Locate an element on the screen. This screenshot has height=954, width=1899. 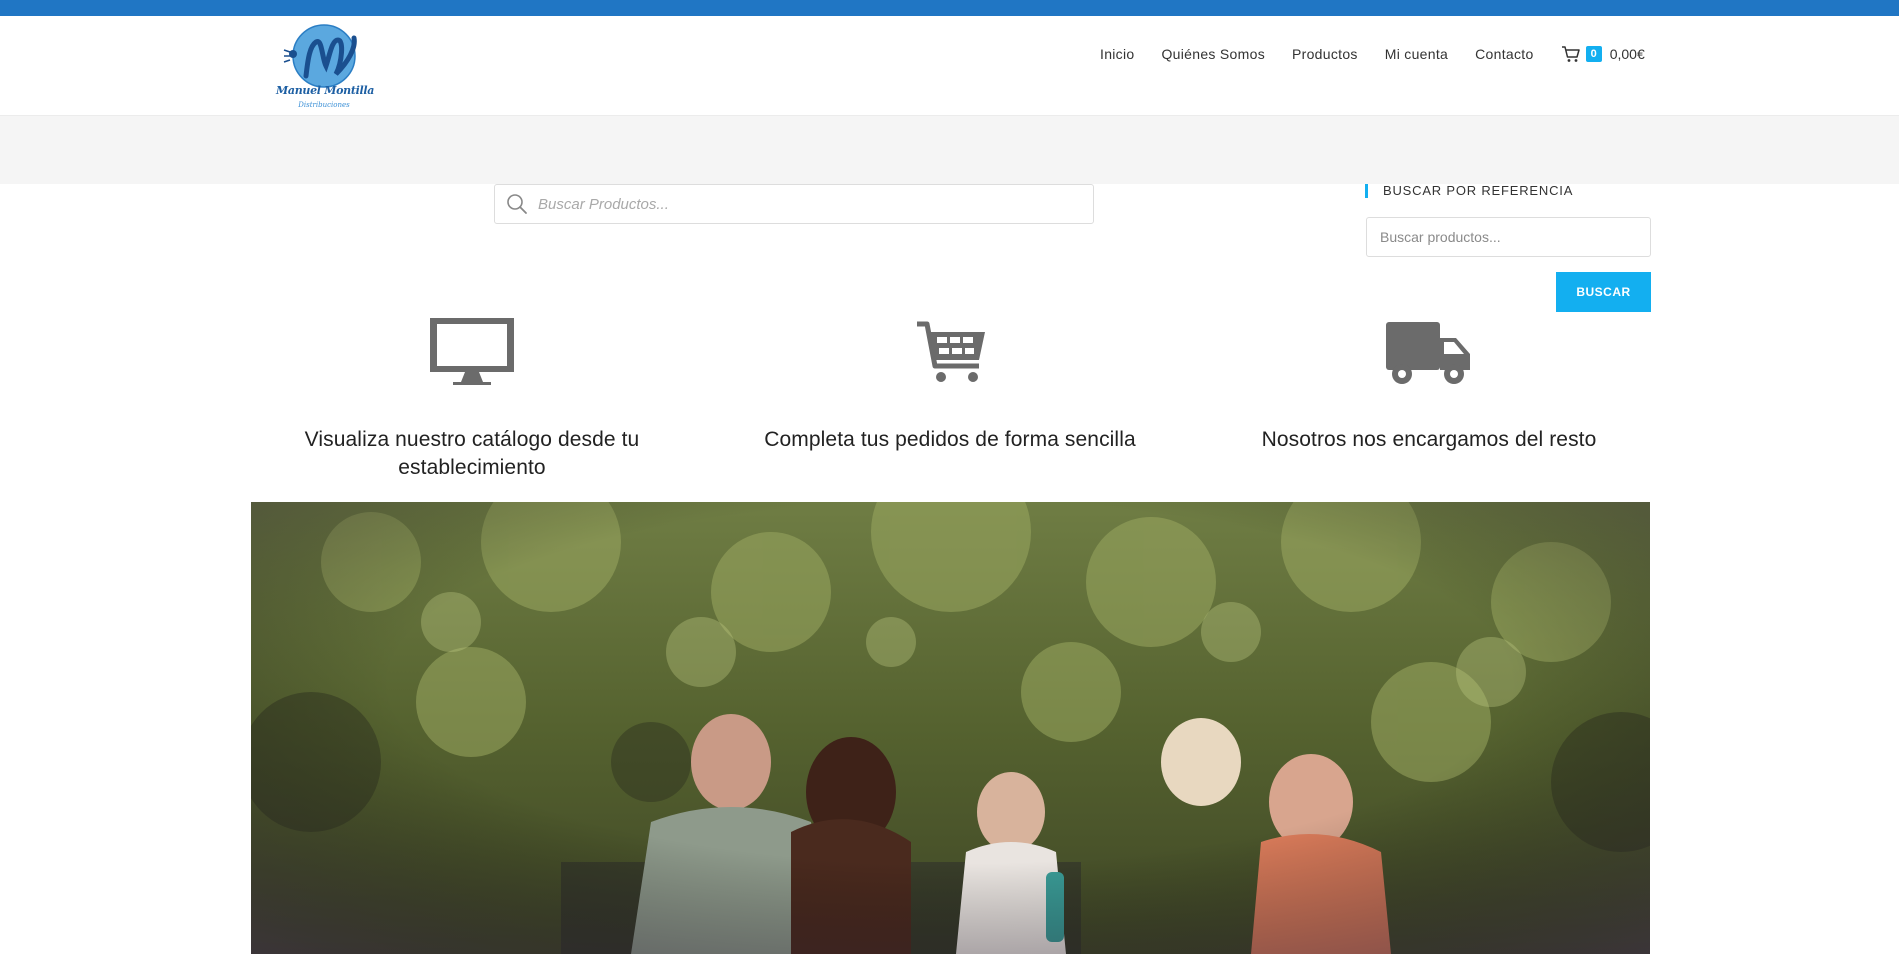
feature-orders: Completa tus pedidos de forma sencilla is located at coordinates (950, 380).